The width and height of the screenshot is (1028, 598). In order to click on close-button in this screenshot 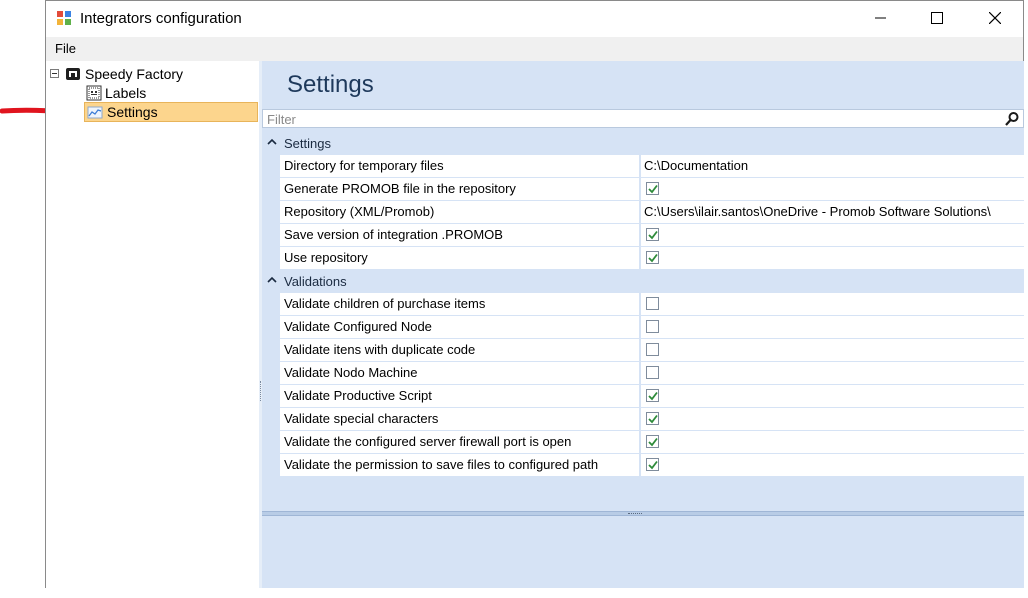, I will do `click(995, 18)`.